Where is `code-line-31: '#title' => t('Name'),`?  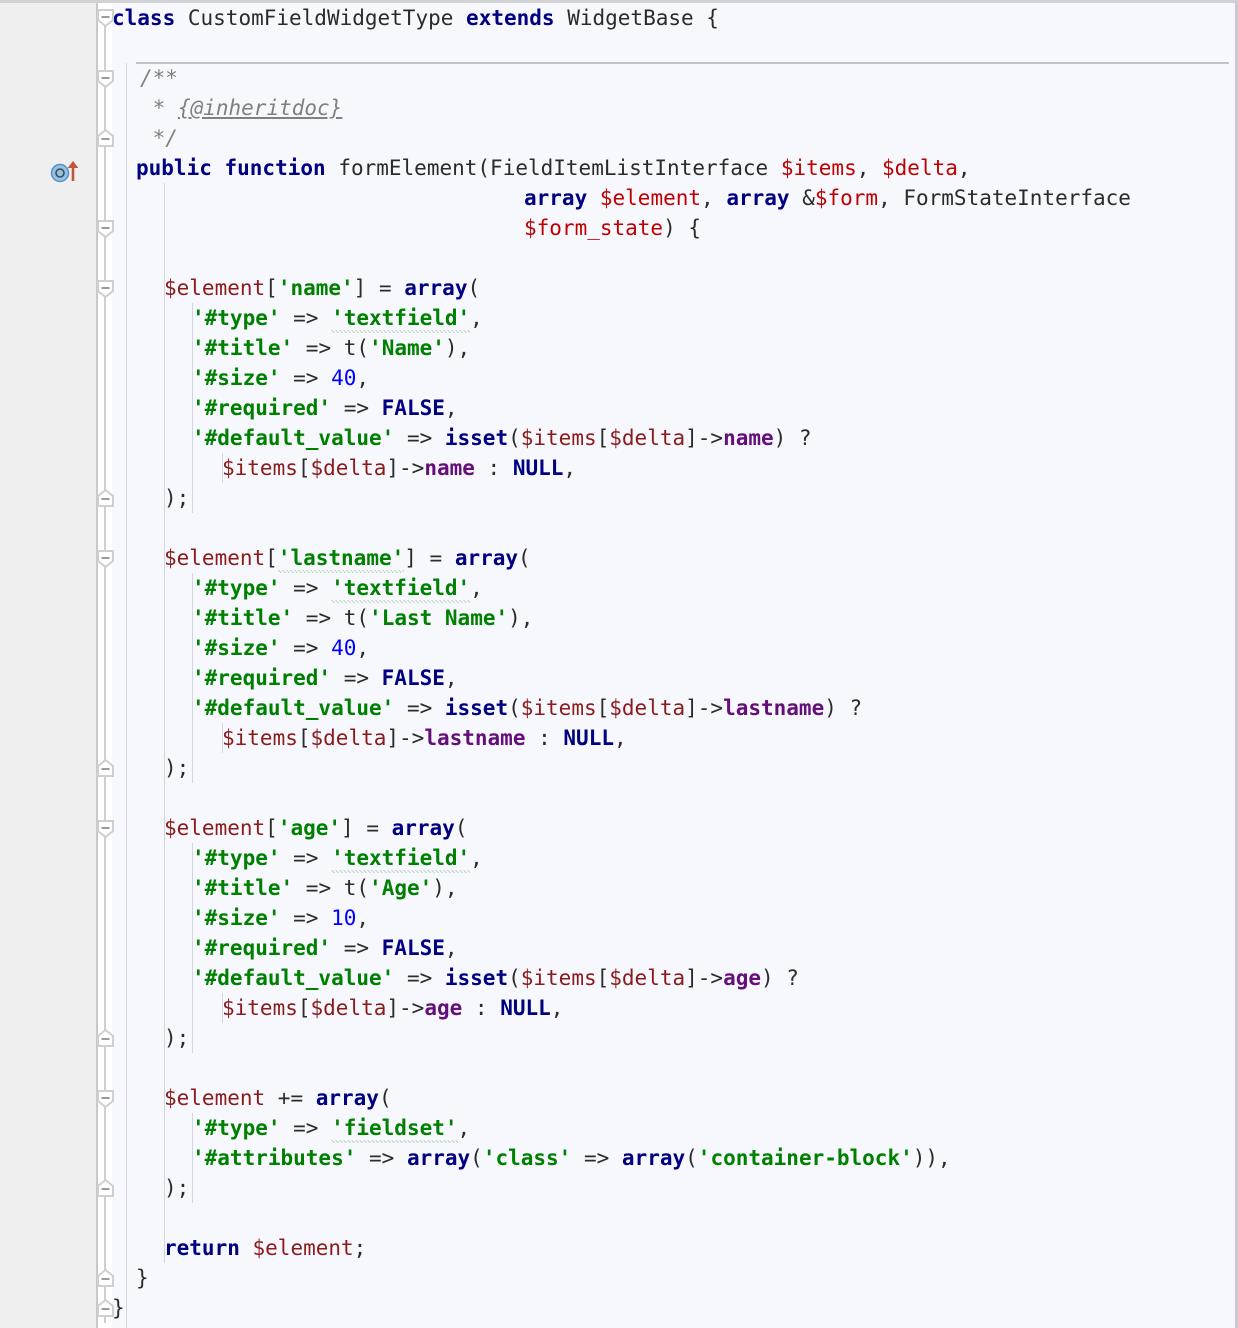 code-line-31: '#title' => t('Name'), is located at coordinates (331, 348).